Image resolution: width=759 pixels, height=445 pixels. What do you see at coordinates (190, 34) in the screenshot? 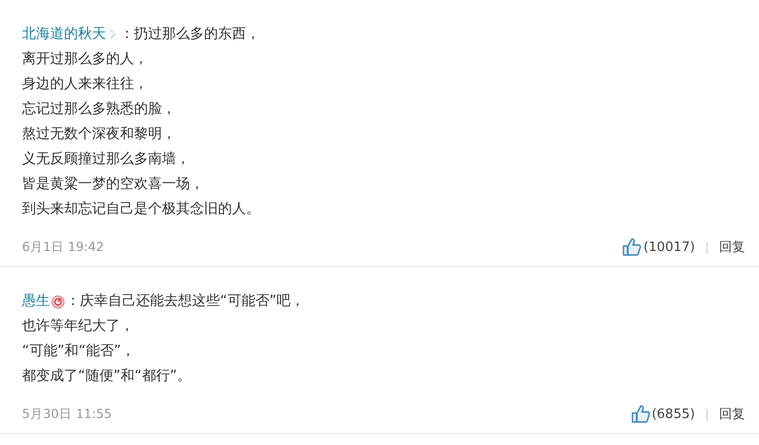
I see `comment-text: ：扔过那么多的东西，` at bounding box center [190, 34].